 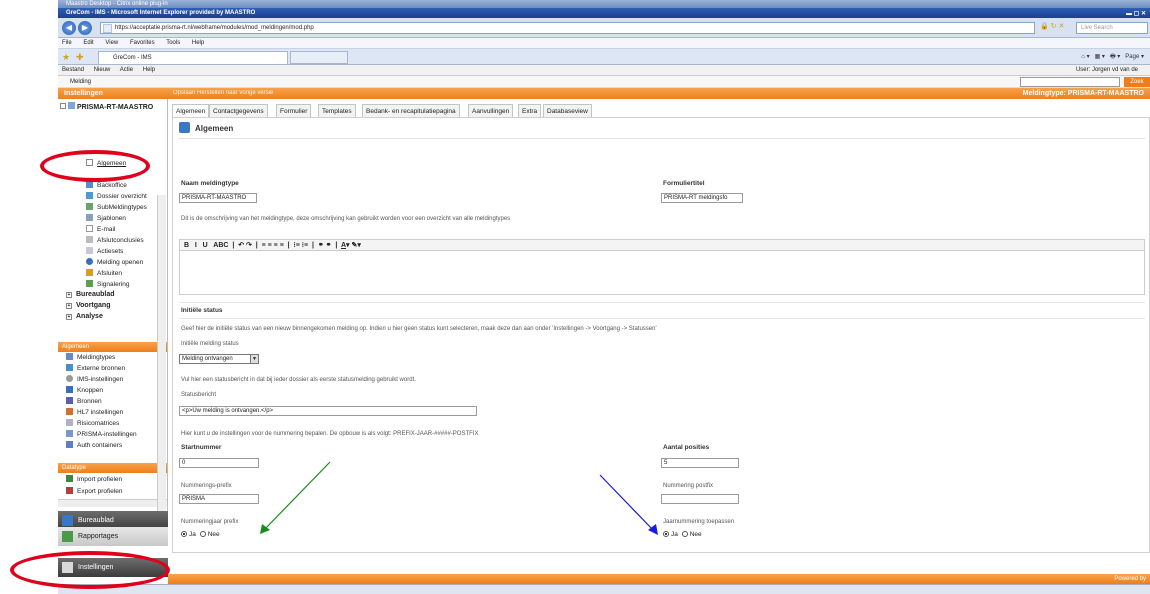 What do you see at coordinates (297, 496) in the screenshot?
I see `green-arrow-line` at bounding box center [297, 496].